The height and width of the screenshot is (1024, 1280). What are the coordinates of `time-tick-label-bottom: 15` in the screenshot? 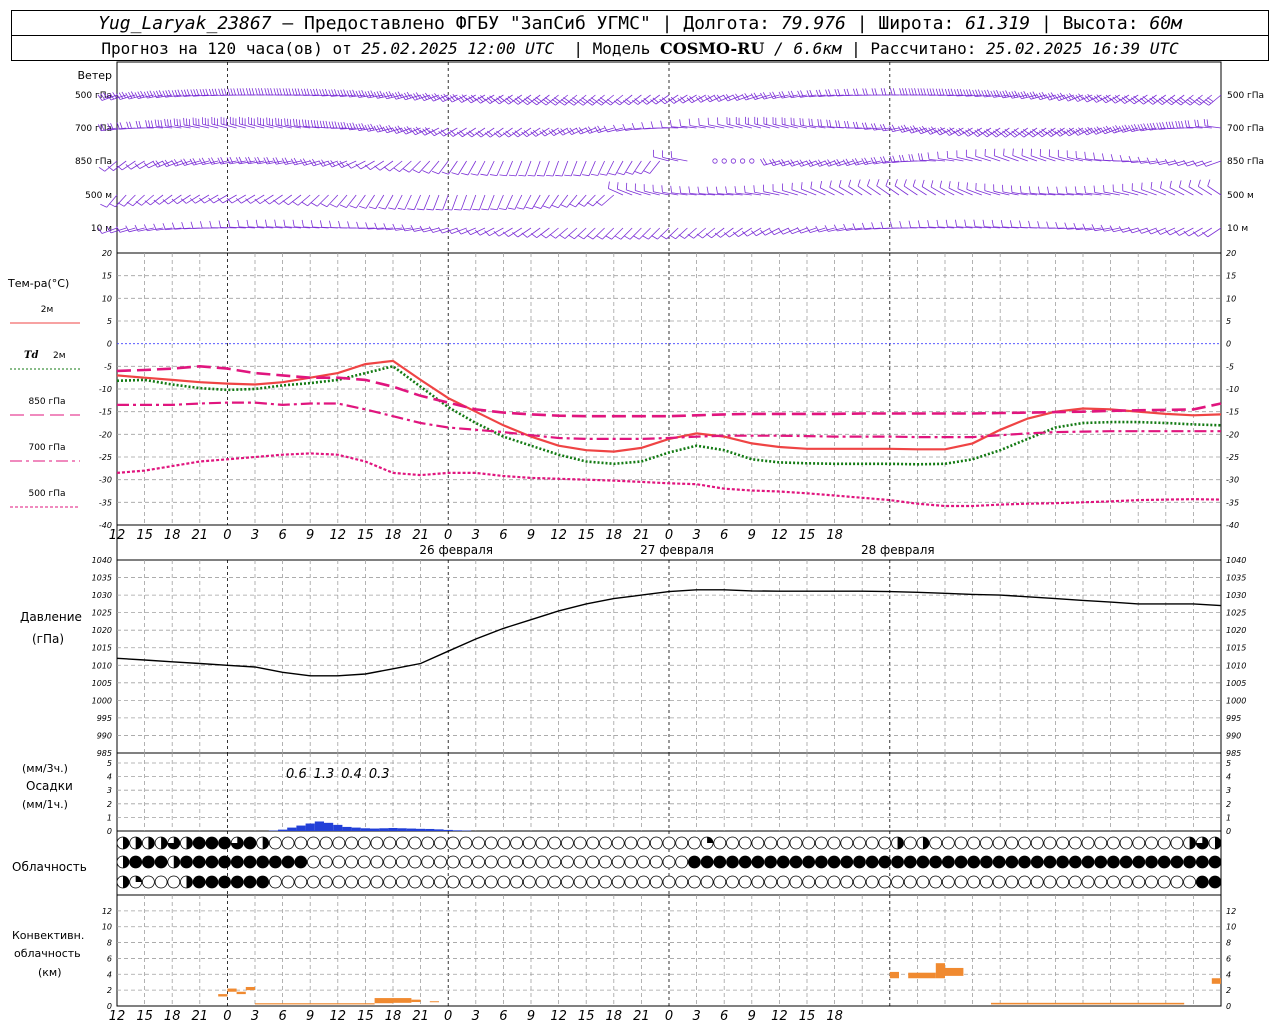 It's located at (807, 1016).